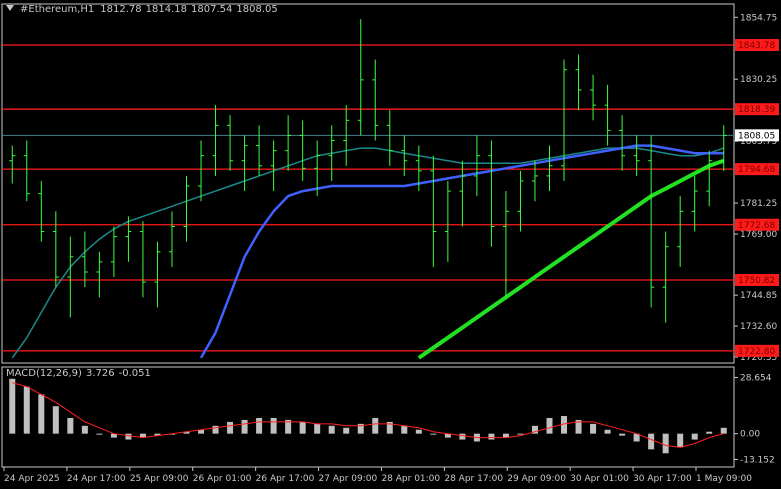  What do you see at coordinates (756, 46) in the screenshot?
I see `level-label: 1843.78` at bounding box center [756, 46].